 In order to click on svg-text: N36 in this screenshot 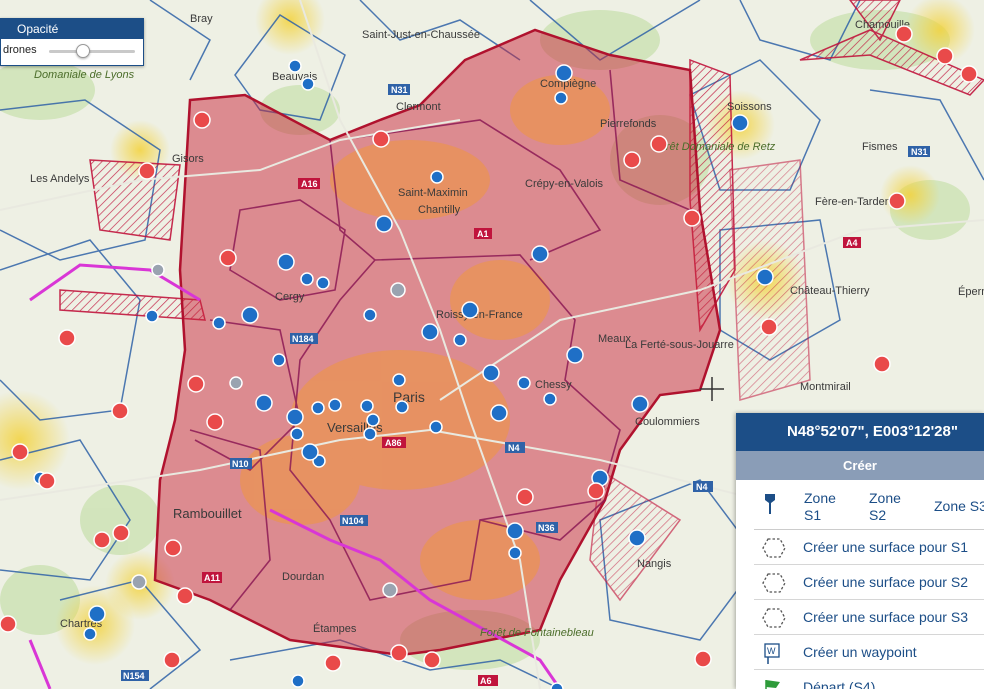, I will do `click(546, 528)`.